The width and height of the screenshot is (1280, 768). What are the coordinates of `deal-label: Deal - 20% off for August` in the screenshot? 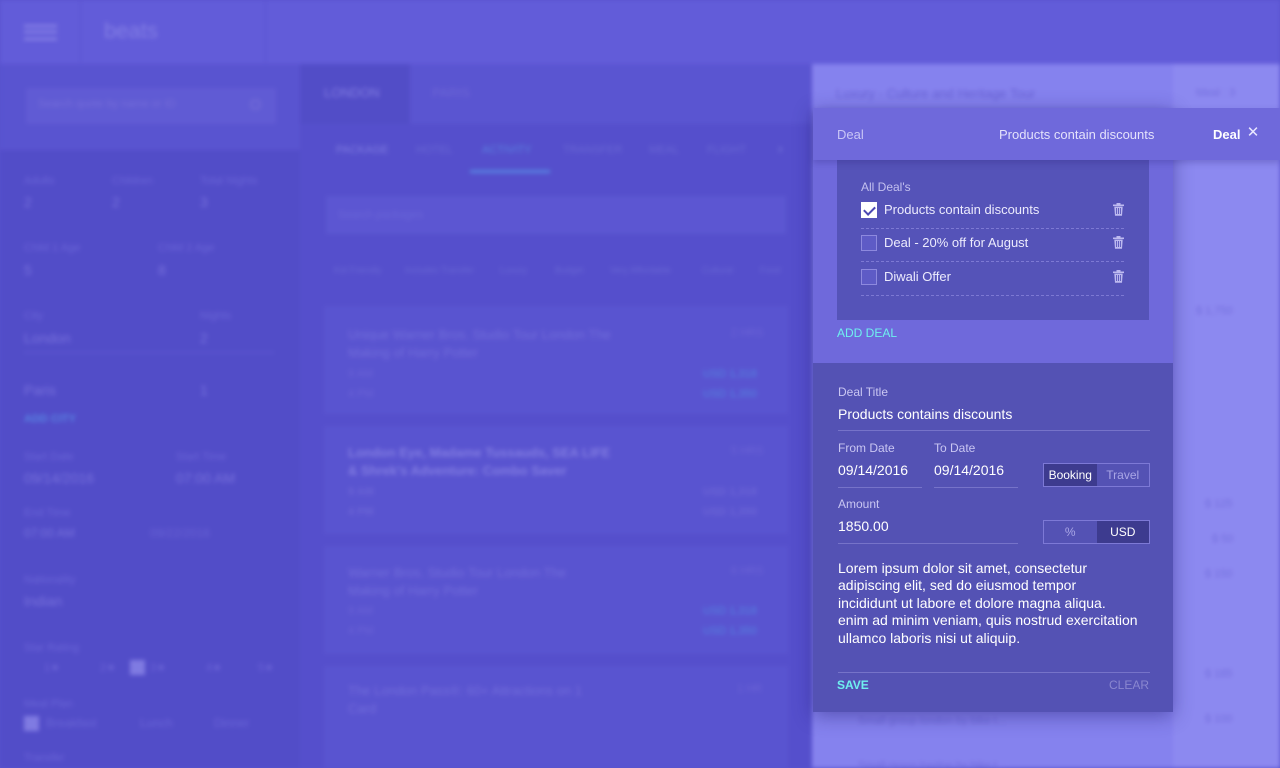 It's located at (956, 242).